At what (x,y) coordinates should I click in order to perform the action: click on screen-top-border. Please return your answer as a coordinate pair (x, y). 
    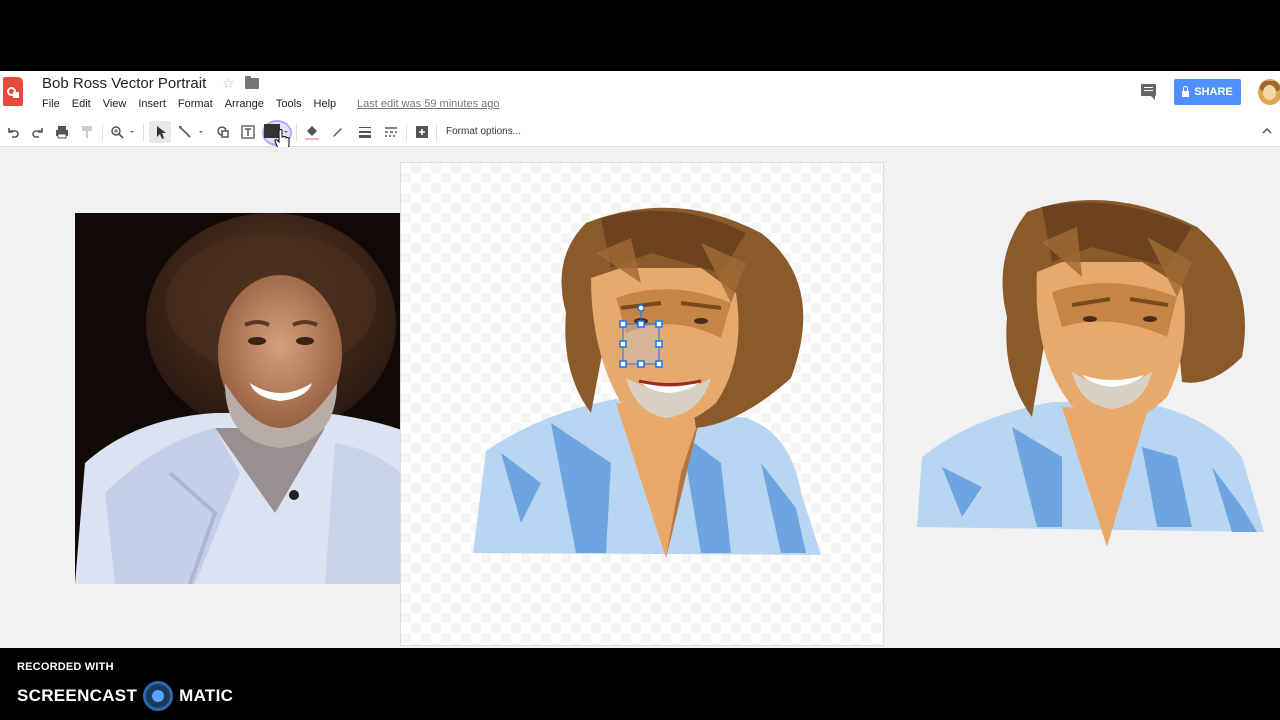
    Looking at the image, I should click on (640, 35).